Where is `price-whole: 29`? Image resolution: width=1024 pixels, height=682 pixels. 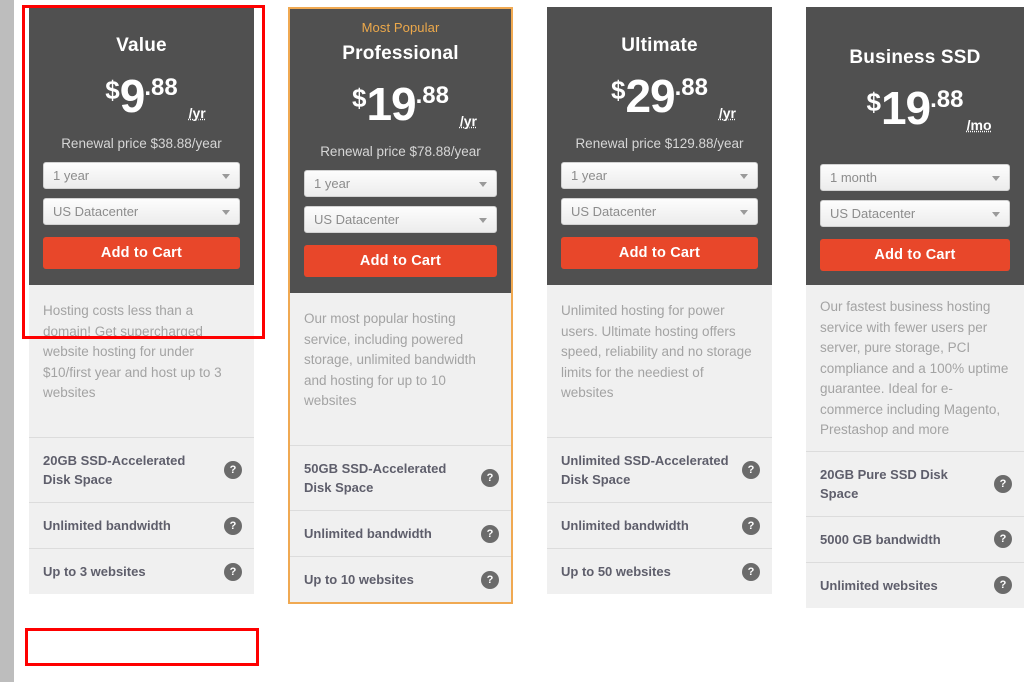 price-whole: 29 is located at coordinates (650, 96).